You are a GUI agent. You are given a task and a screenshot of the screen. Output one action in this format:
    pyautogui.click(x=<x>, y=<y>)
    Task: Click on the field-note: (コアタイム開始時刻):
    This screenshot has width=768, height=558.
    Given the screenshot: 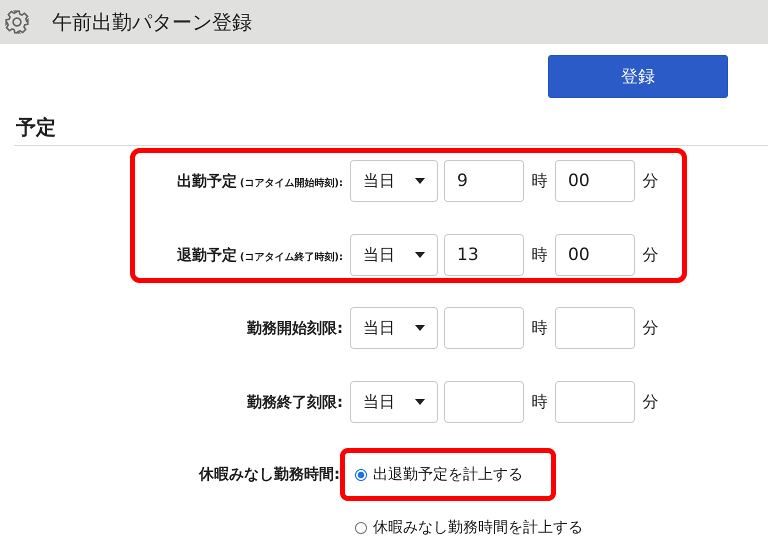 What is the action you would take?
    pyautogui.click(x=291, y=183)
    